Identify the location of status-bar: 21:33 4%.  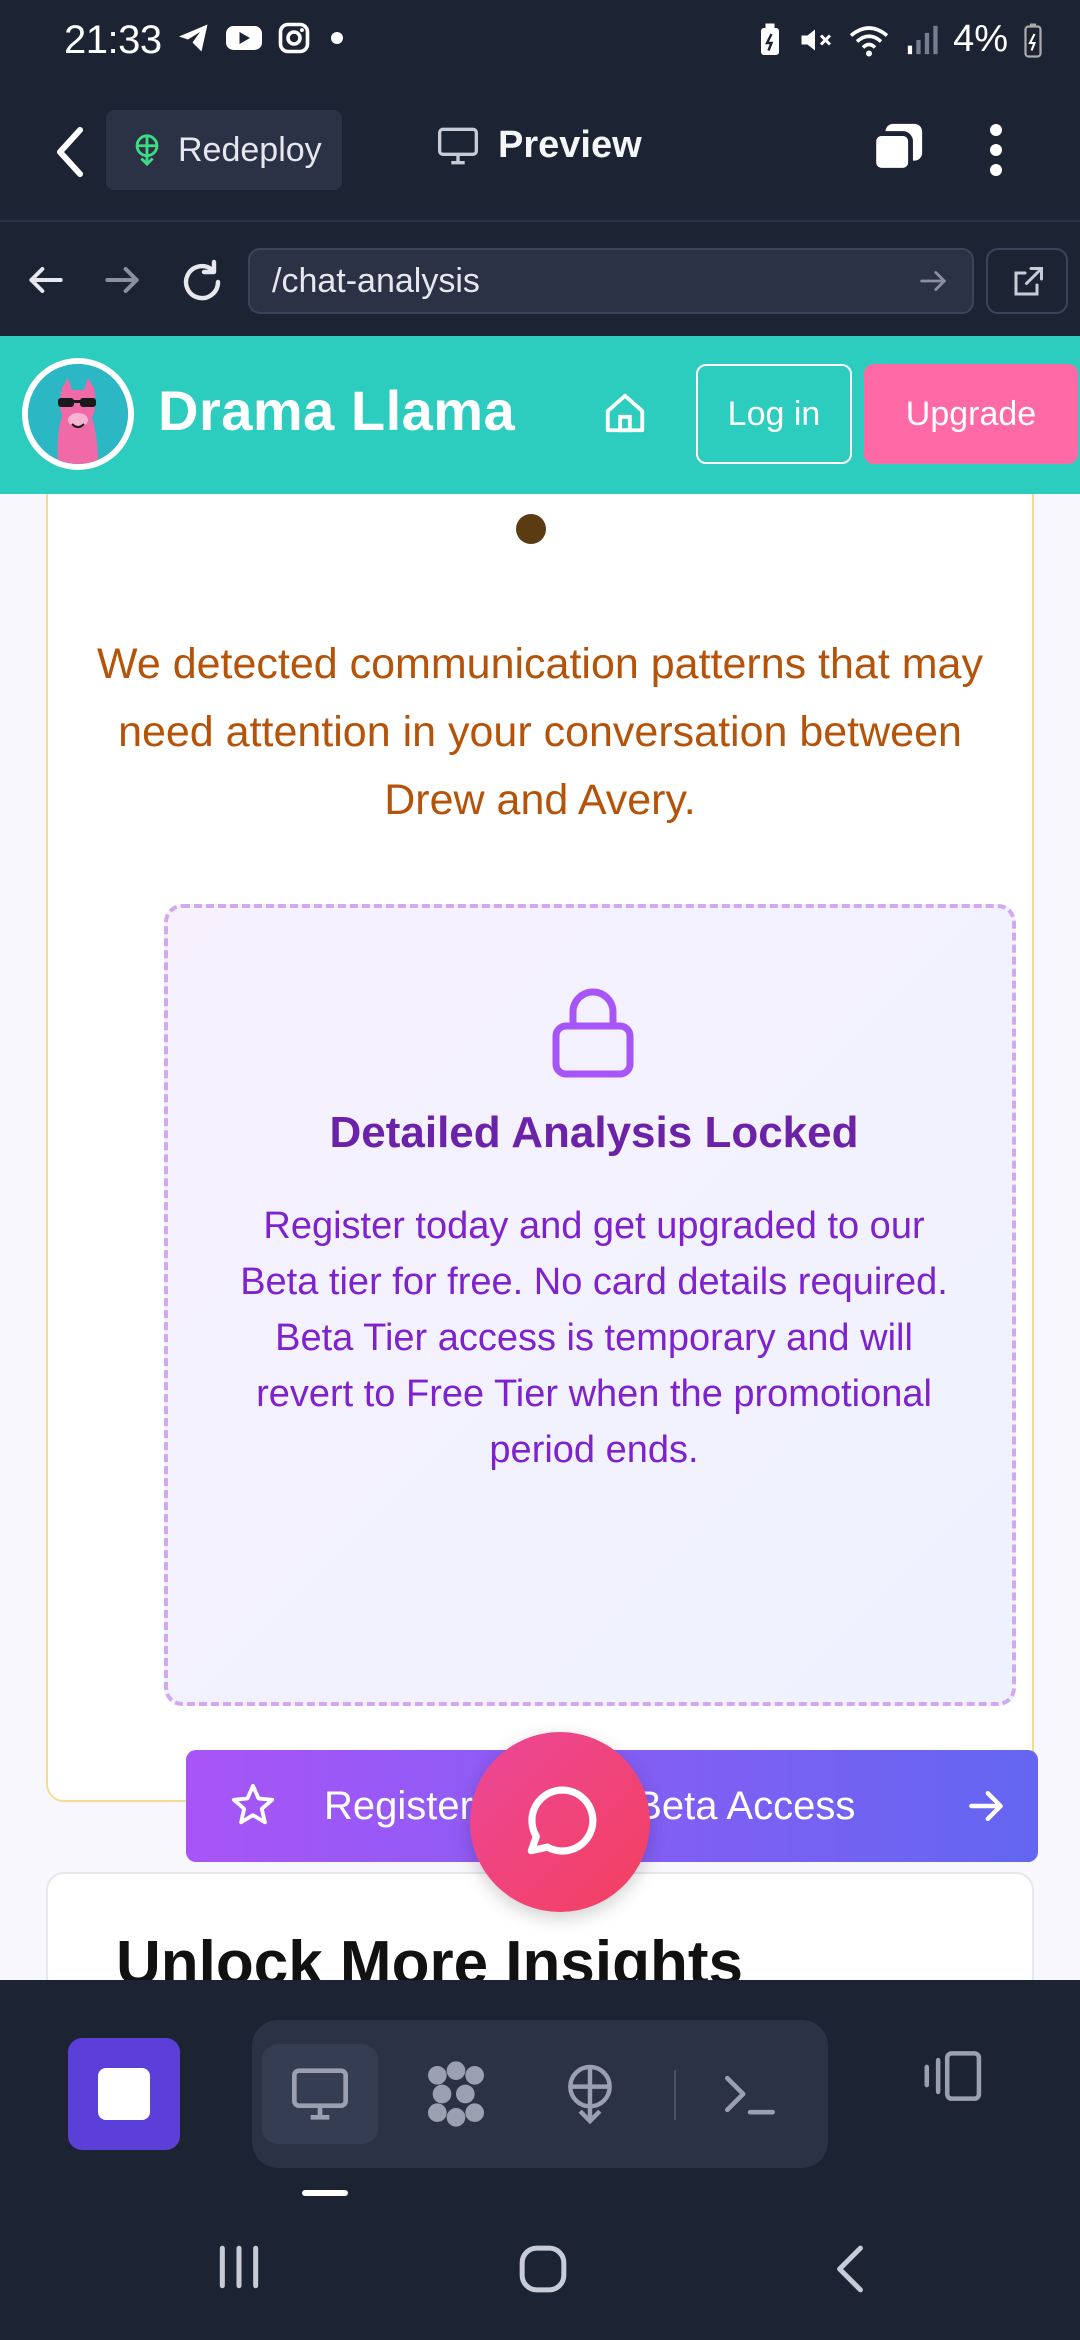
(540, 42).